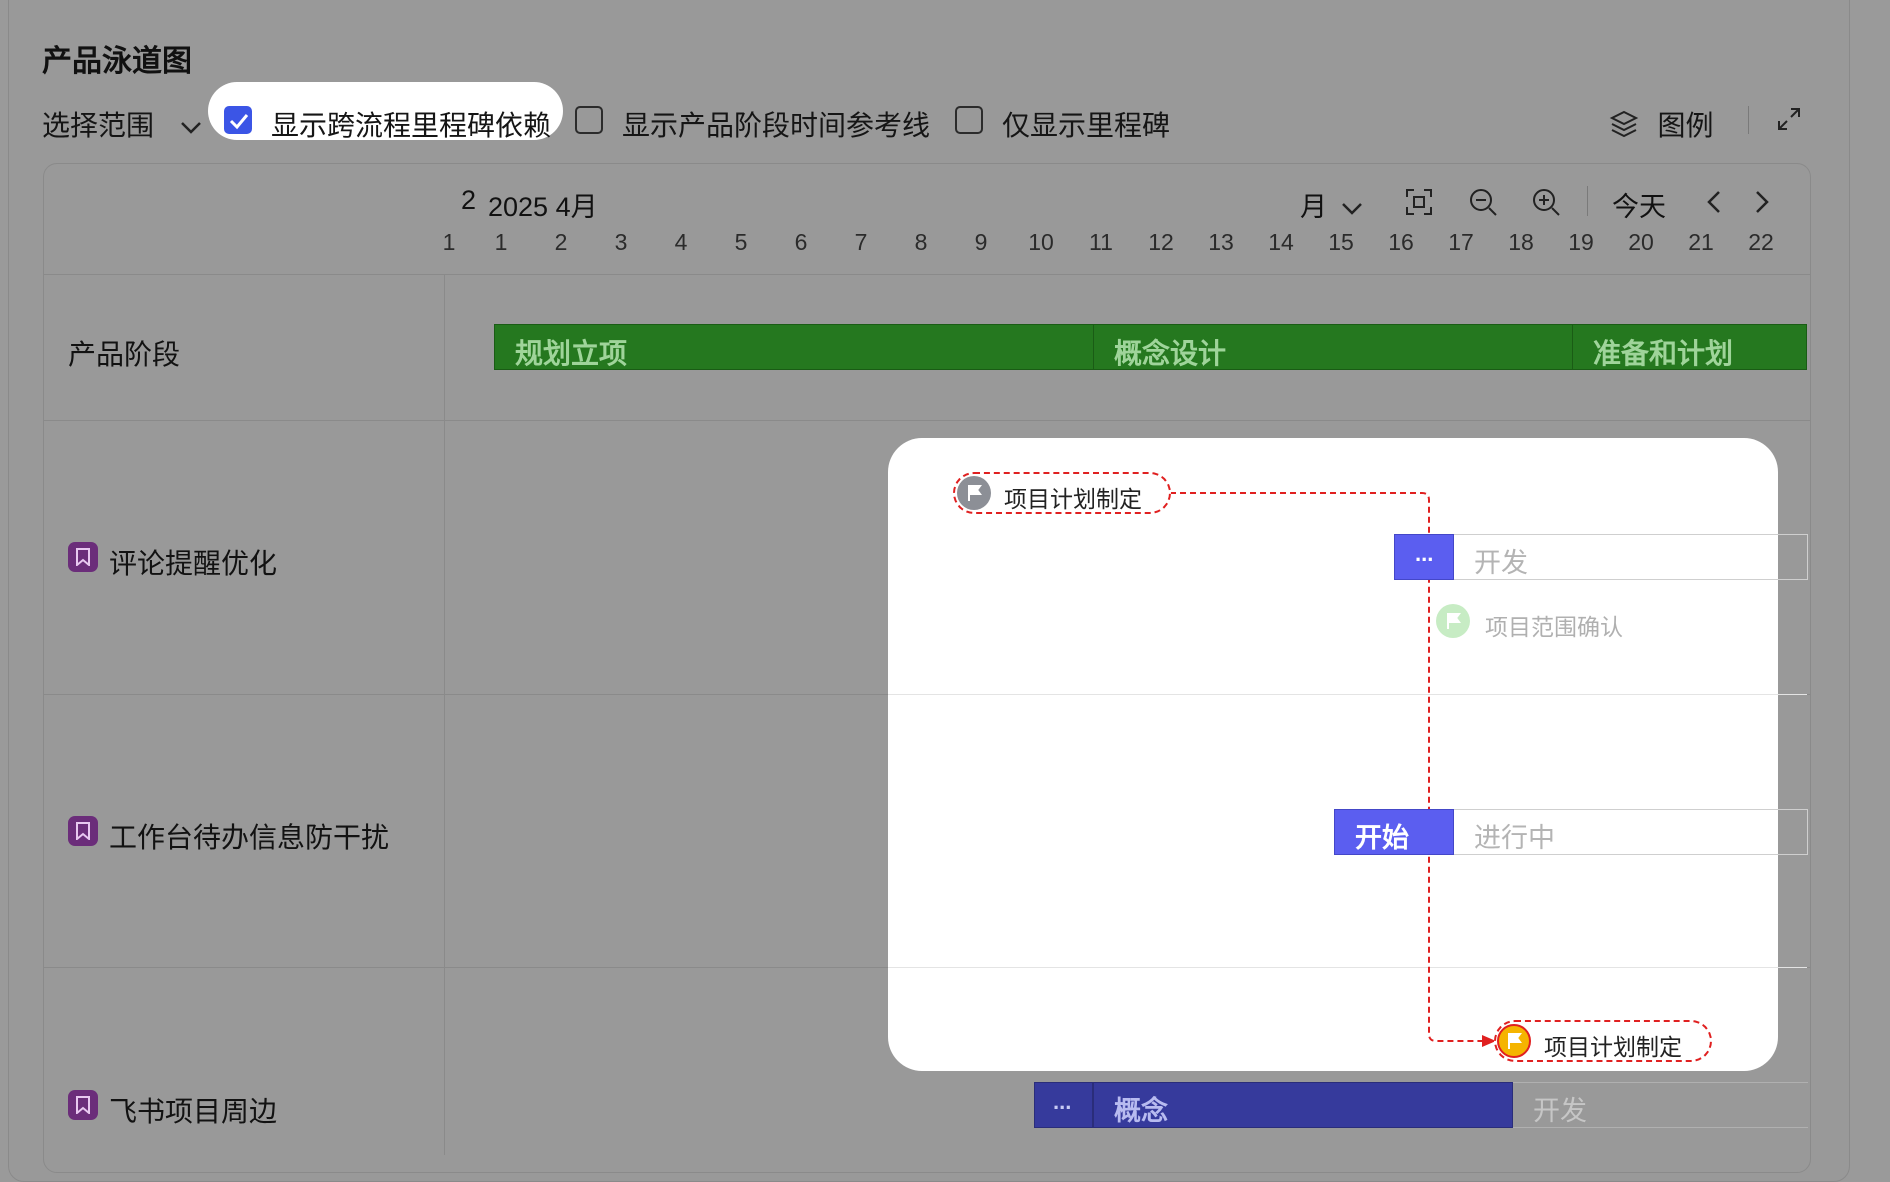 This screenshot has width=1890, height=1182. Describe the element at coordinates (1073, 499) in the screenshot. I see `milestone-source-label: 项目计划制定` at that location.